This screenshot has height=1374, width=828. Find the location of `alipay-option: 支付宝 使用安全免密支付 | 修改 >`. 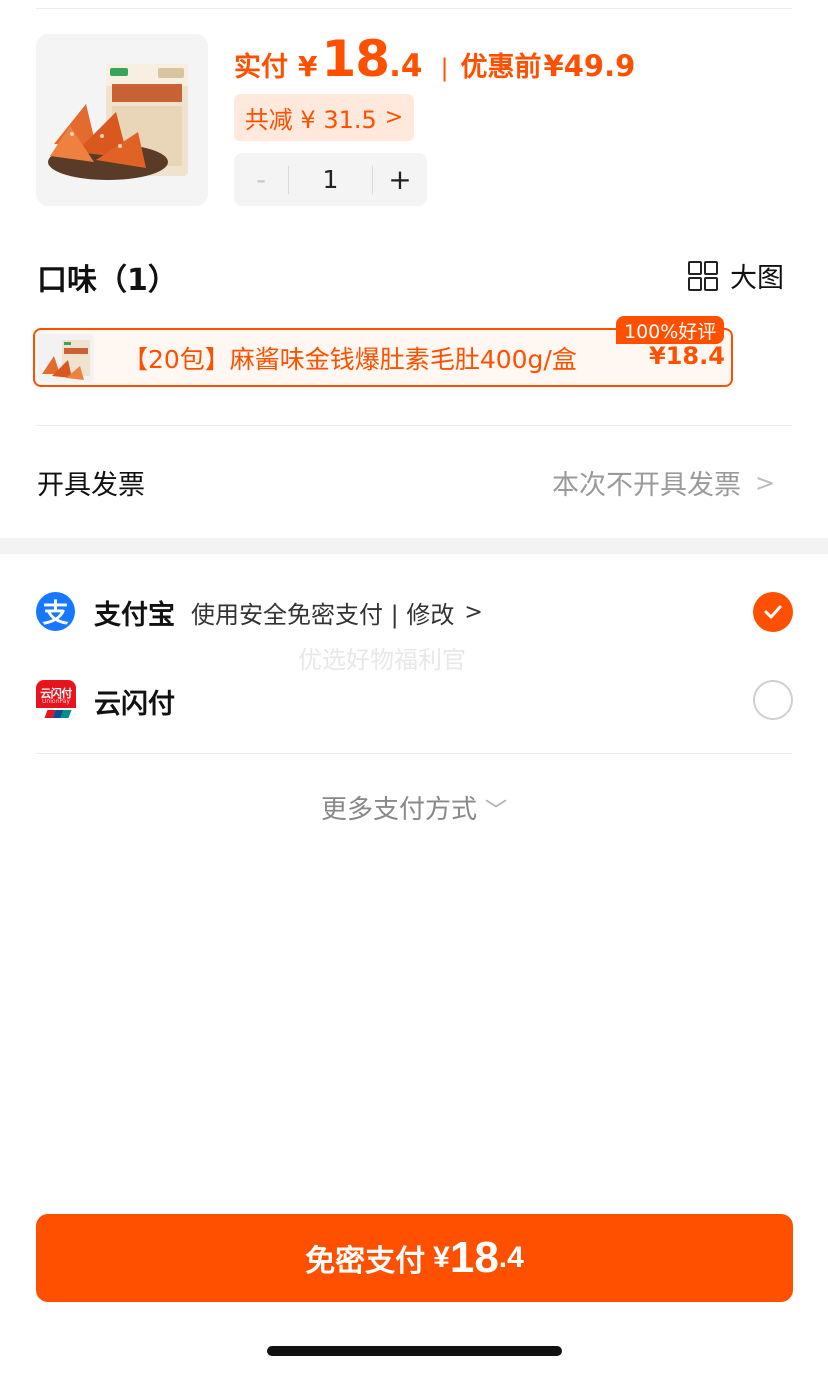

alipay-option: 支付宝 使用安全免密支付 | 修改 > is located at coordinates (288, 612).